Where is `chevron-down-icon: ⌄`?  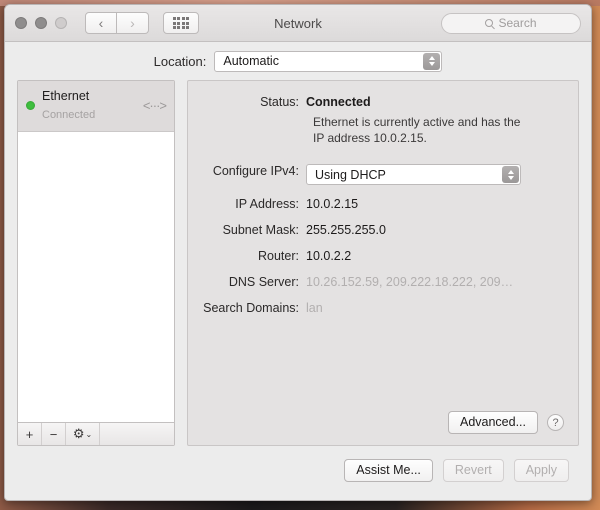
chevron-down-icon: ⌄ is located at coordinates (89, 434).